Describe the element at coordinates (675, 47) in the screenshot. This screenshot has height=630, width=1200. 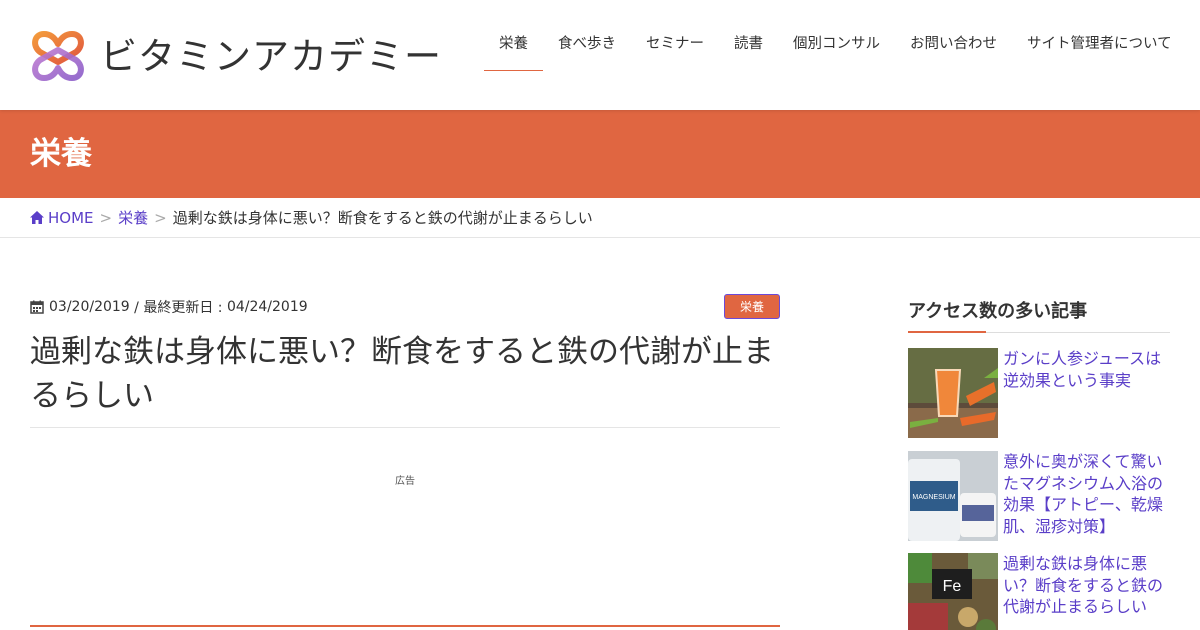
I see `nav-item-seminar: セミナー` at that location.